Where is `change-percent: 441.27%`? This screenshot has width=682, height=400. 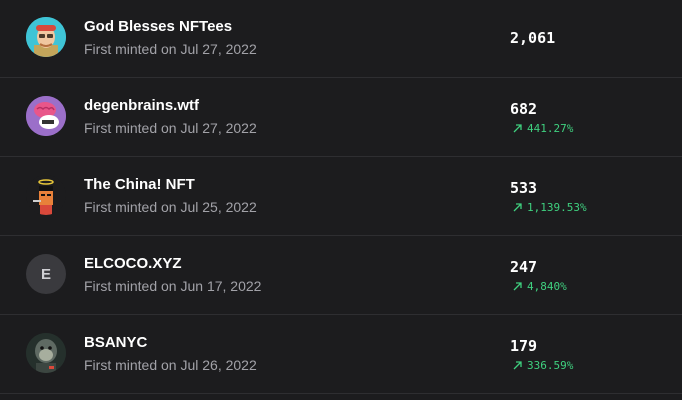 change-percent: 441.27% is located at coordinates (550, 128).